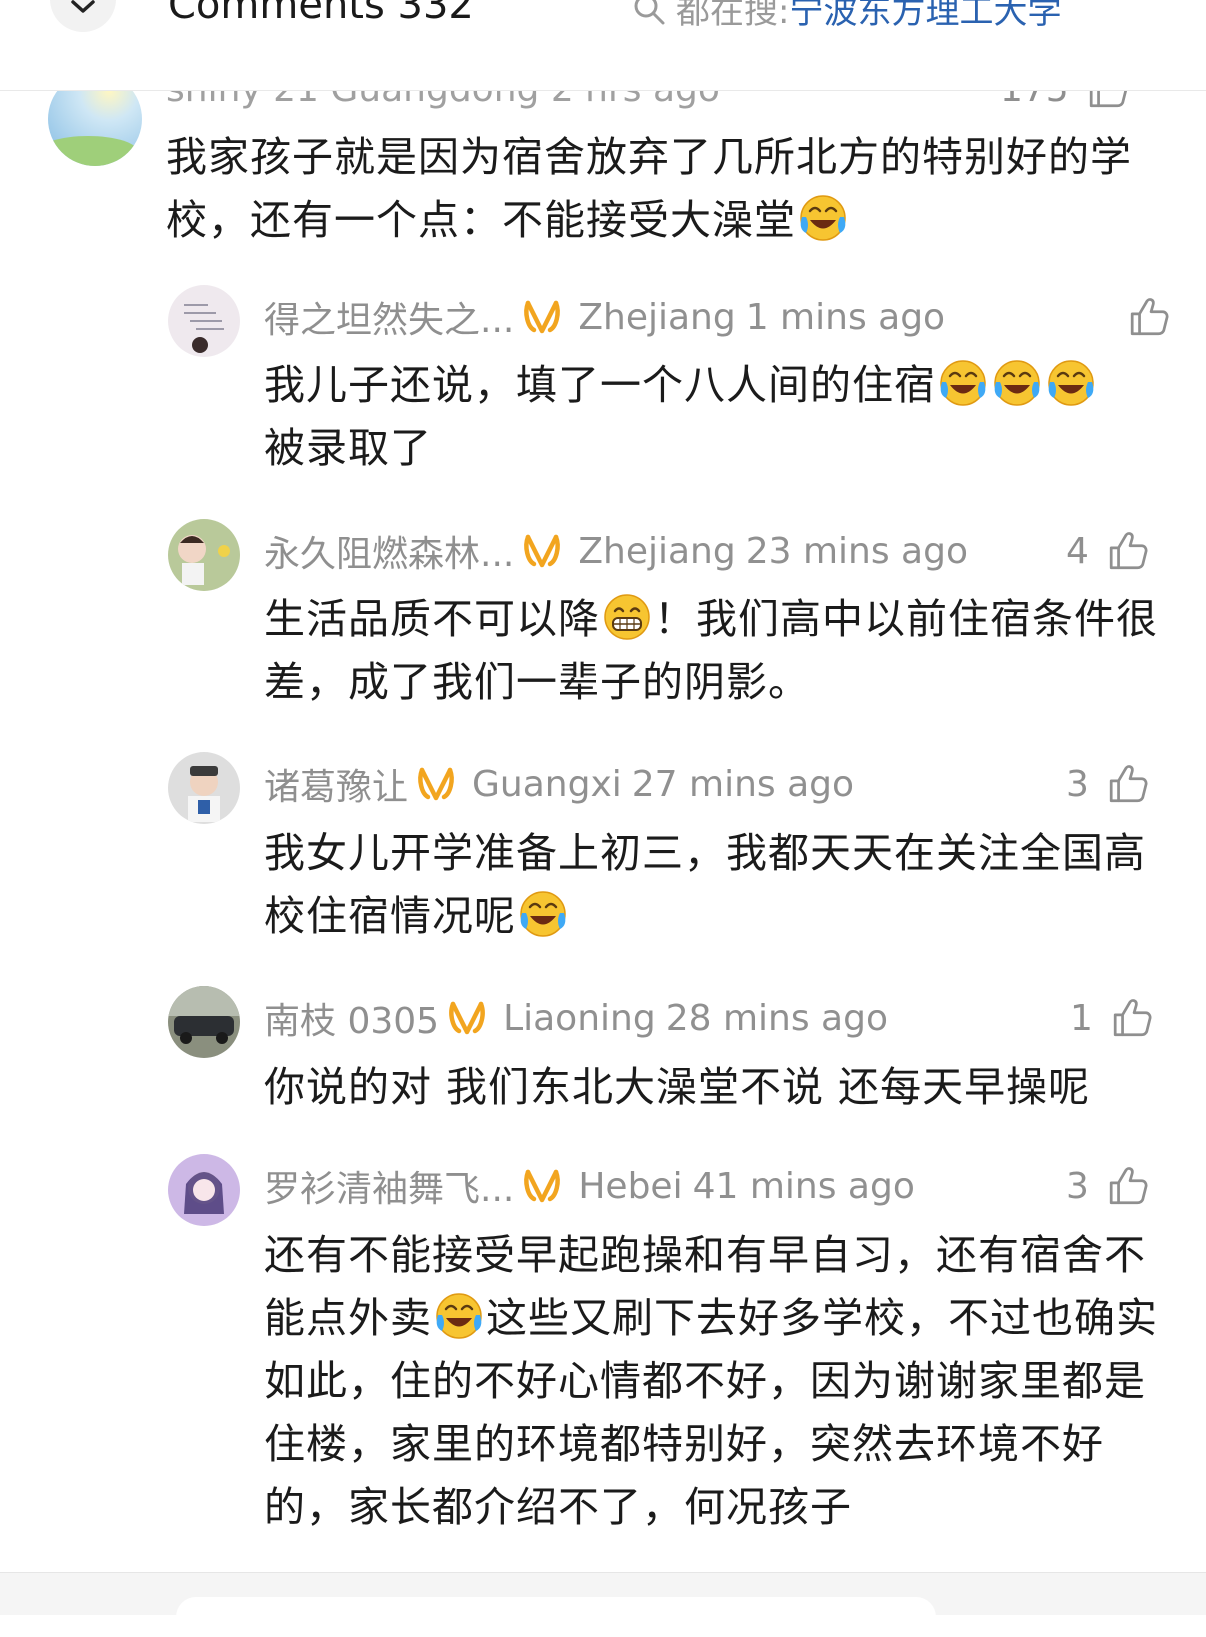 The width and height of the screenshot is (1206, 1637). Describe the element at coordinates (547, 784) in the screenshot. I see `region: Guangxi` at that location.